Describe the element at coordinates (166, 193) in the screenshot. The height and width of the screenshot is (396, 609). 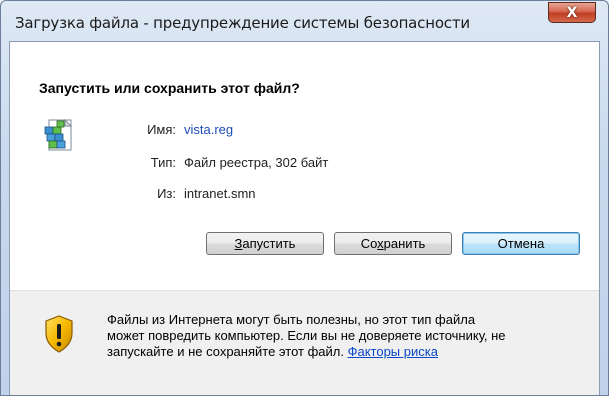
I see `file-source-label: Из:` at that location.